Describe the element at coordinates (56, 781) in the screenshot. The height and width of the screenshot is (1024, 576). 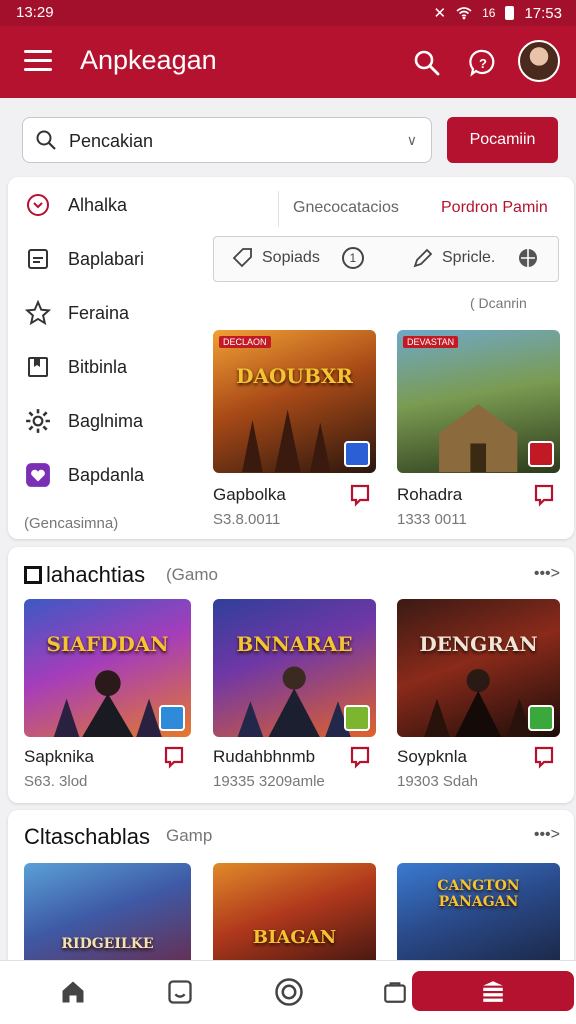
I see `game-meta: S63. 3lod` at that location.